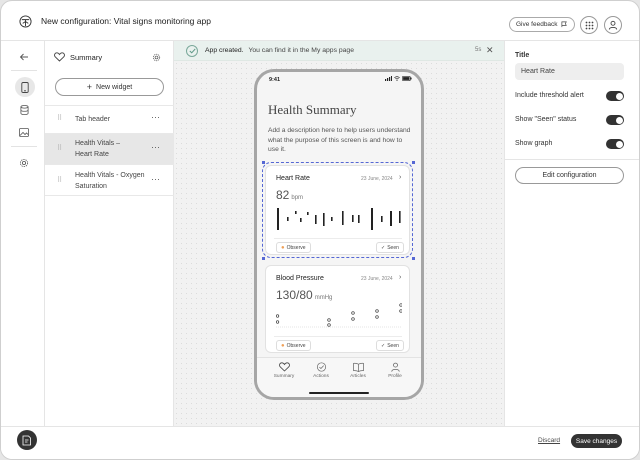 This screenshot has width=640, height=460. I want to click on database-icon, so click(24, 110).